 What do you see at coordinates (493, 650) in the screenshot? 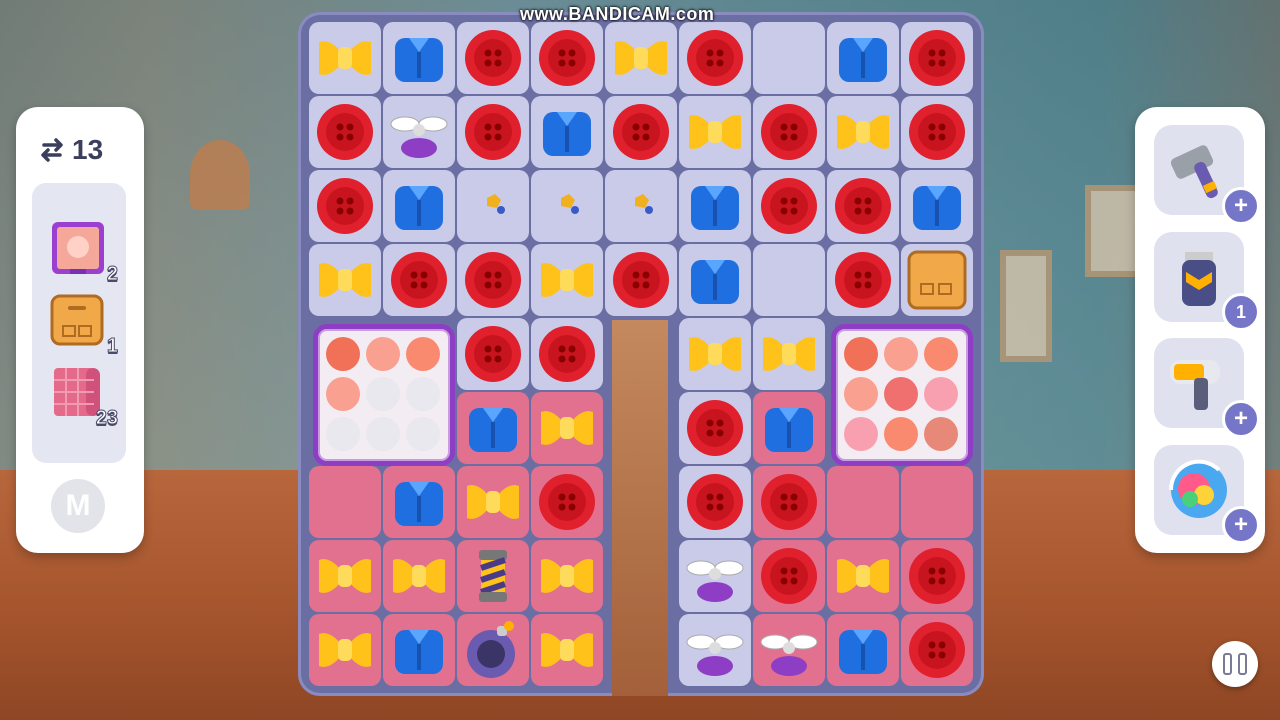
I see `board-cell-bomb` at bounding box center [493, 650].